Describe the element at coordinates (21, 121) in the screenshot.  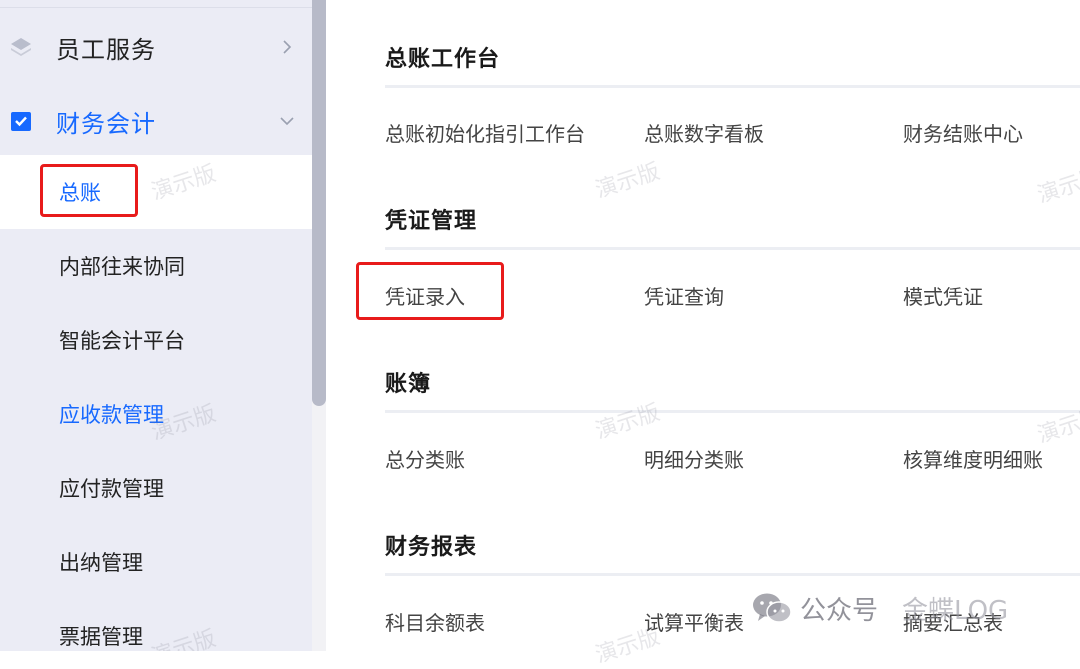
I see `ledger-icon` at that location.